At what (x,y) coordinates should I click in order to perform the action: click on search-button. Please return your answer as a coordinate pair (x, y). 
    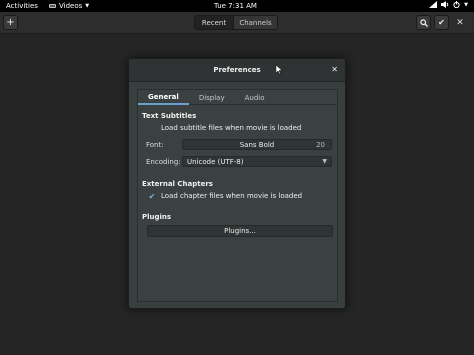
    Looking at the image, I should click on (423, 22).